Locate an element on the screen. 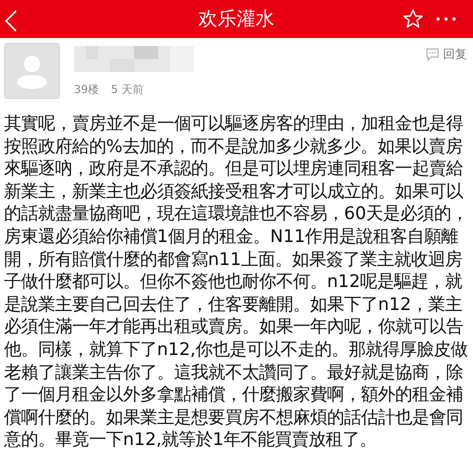 Image resolution: width=473 pixels, height=456 pixels. reply-button: 回复 is located at coordinates (446, 54).